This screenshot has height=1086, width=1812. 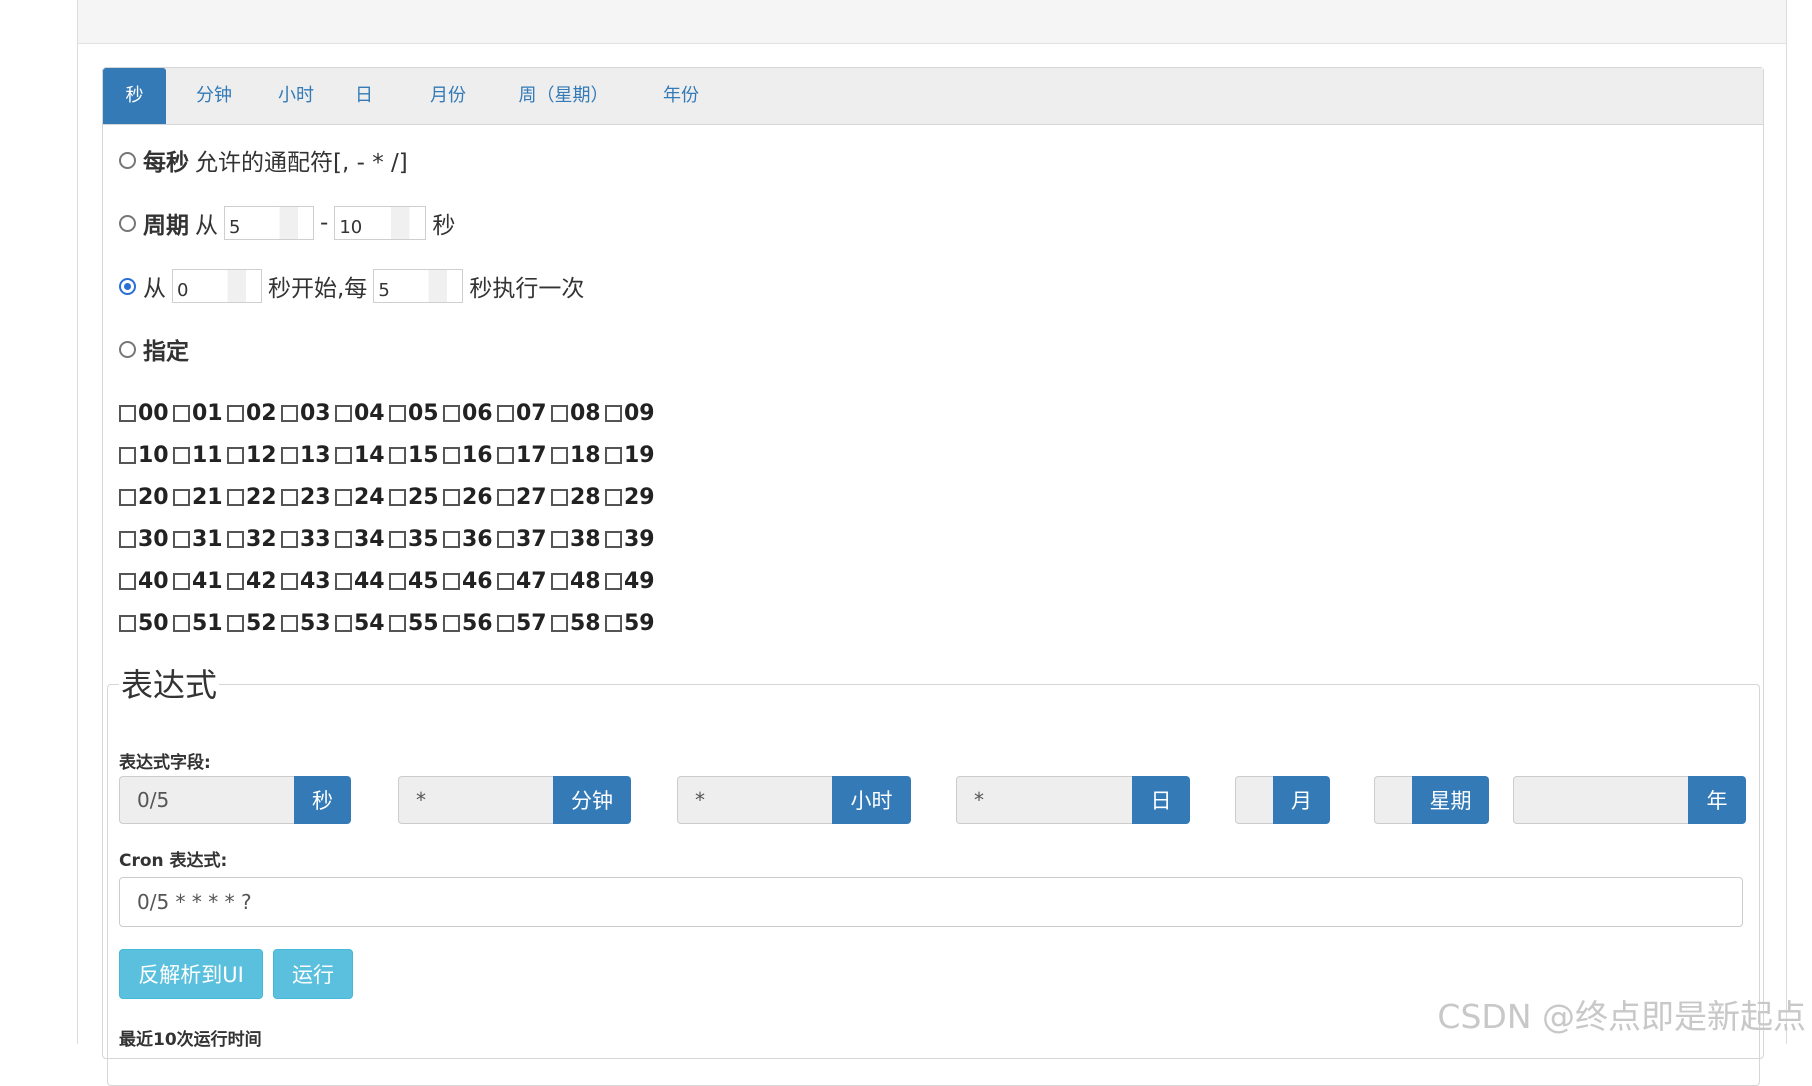 I want to click on tab-second: 秒, so click(x=134, y=96).